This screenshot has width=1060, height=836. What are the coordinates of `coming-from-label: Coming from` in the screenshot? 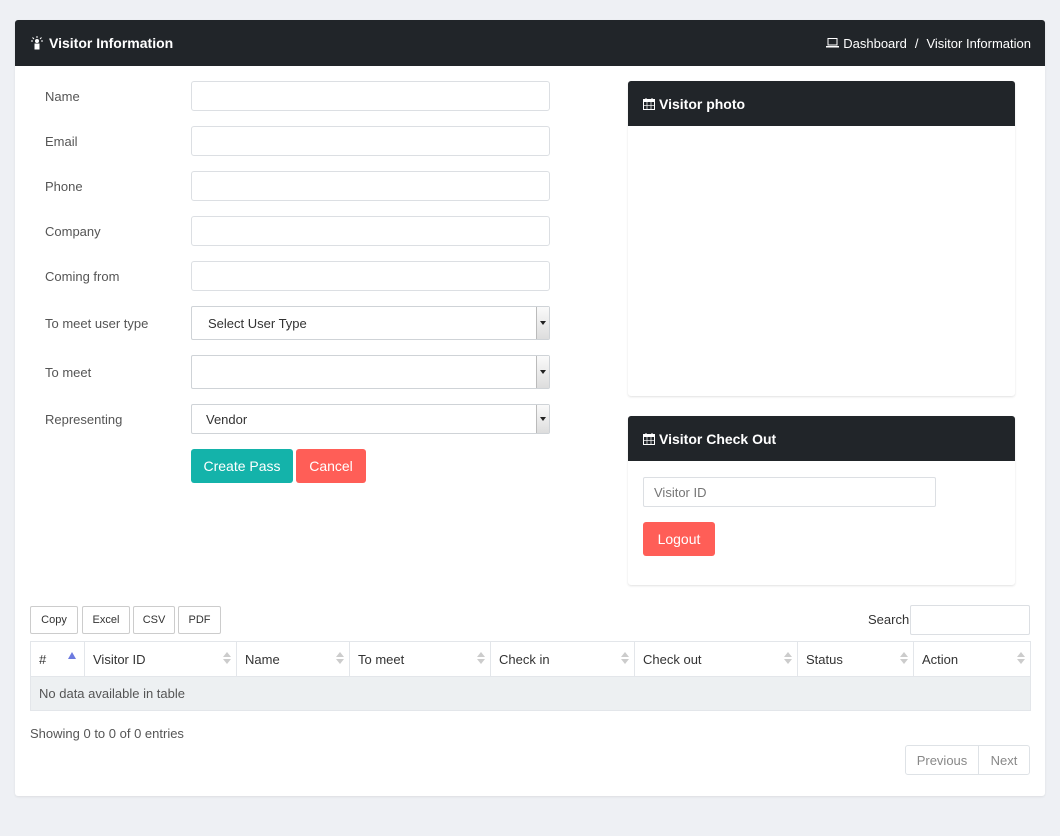 It's located at (82, 276).